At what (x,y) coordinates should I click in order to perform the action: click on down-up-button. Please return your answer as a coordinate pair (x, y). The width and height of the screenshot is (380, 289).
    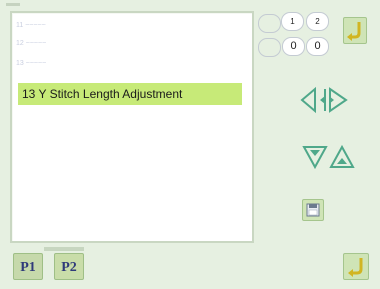
    Looking at the image, I should click on (329, 157).